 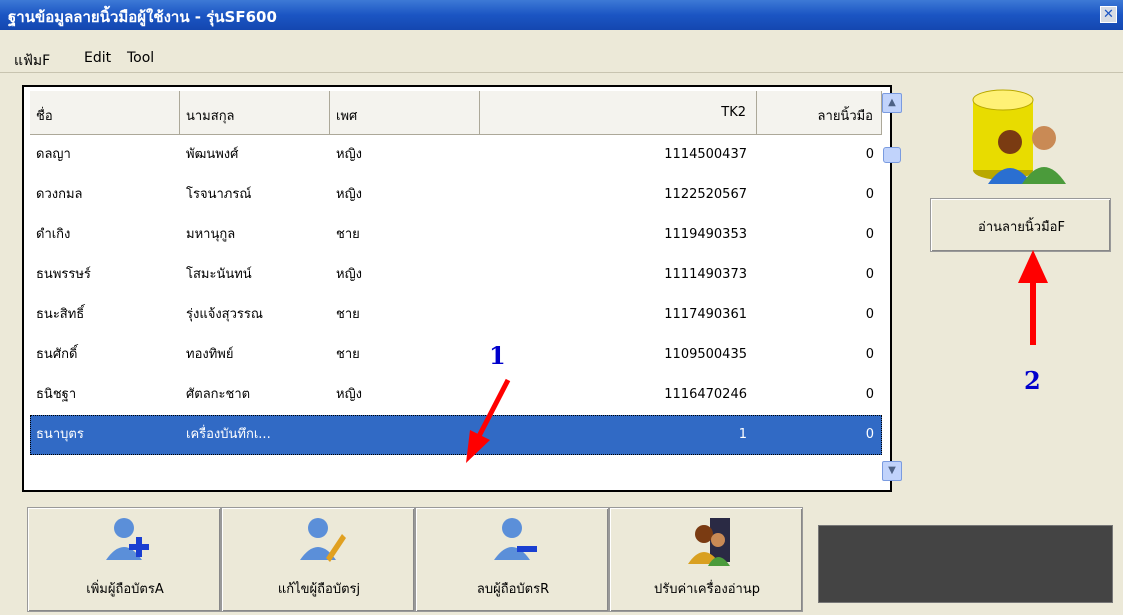 I want to click on cell-last: พัฒนพงศ์, so click(x=212, y=154).